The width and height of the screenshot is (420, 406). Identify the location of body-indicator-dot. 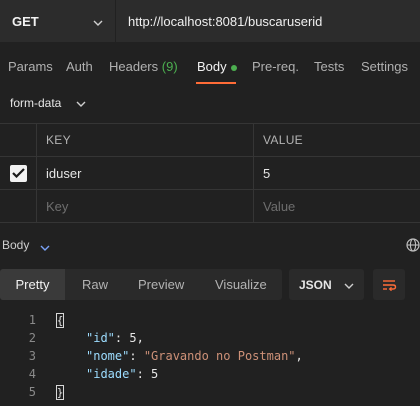
(233, 67).